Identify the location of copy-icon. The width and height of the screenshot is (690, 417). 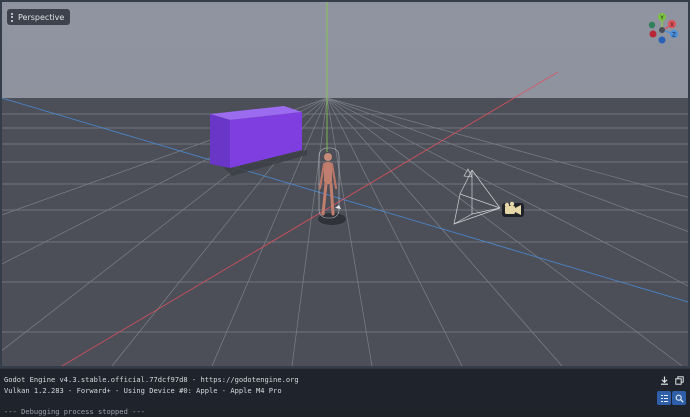
(679, 380).